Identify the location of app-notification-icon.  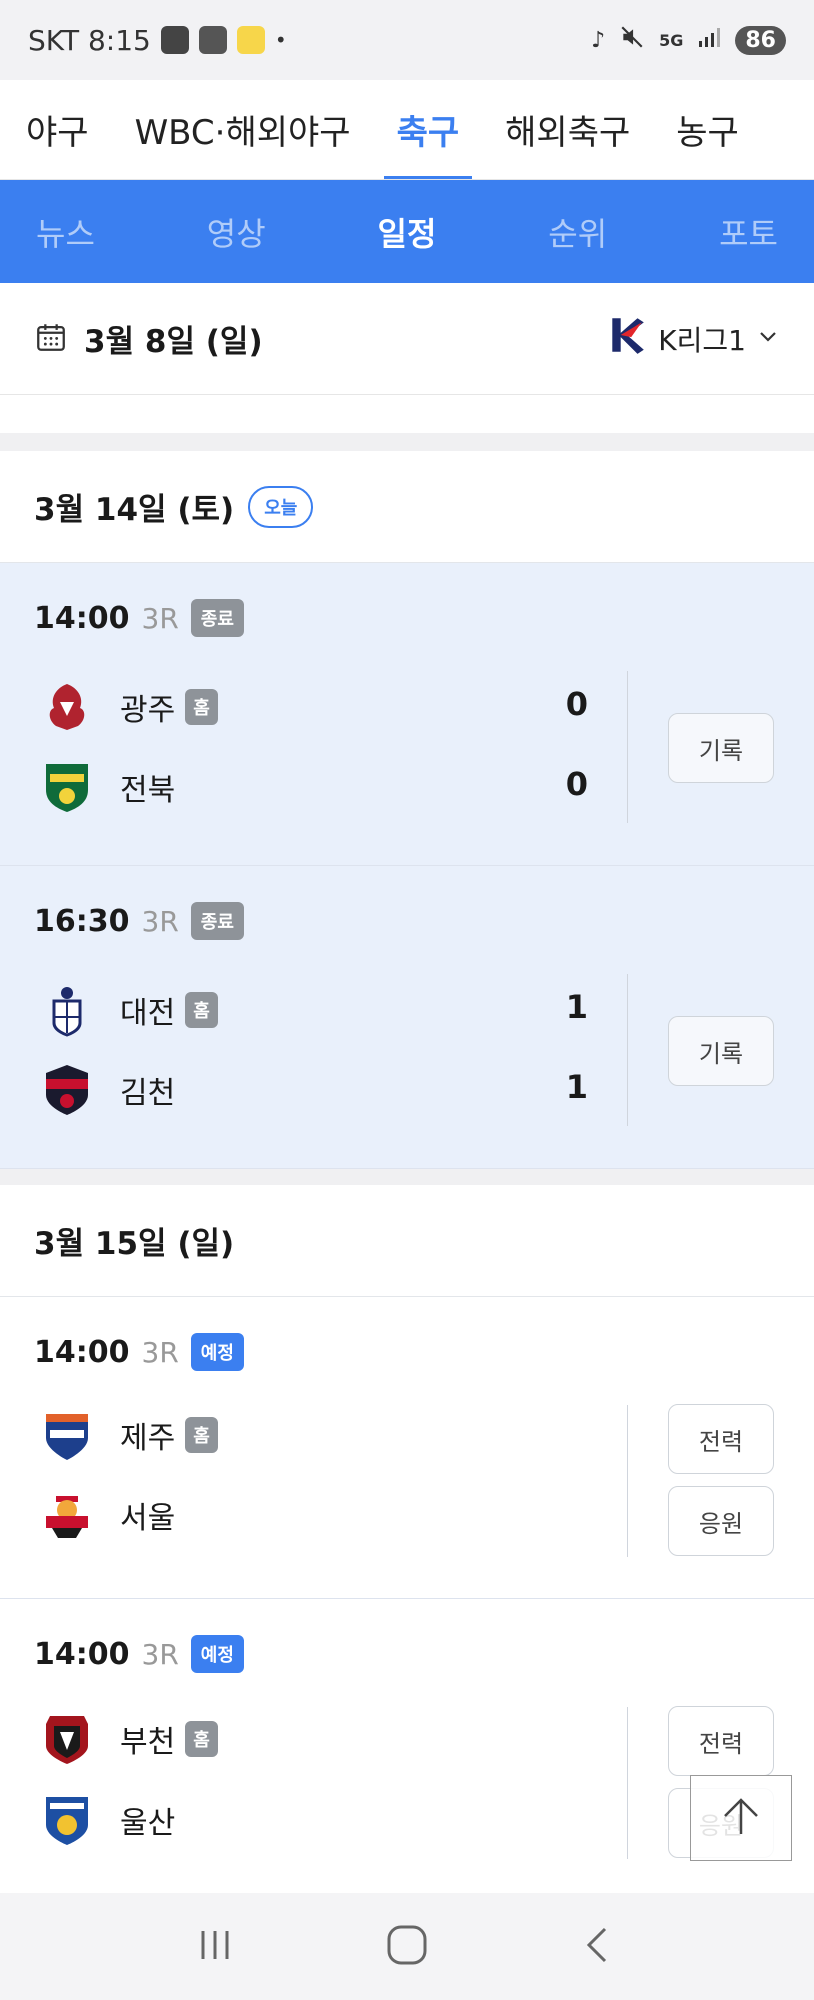
(212, 40).